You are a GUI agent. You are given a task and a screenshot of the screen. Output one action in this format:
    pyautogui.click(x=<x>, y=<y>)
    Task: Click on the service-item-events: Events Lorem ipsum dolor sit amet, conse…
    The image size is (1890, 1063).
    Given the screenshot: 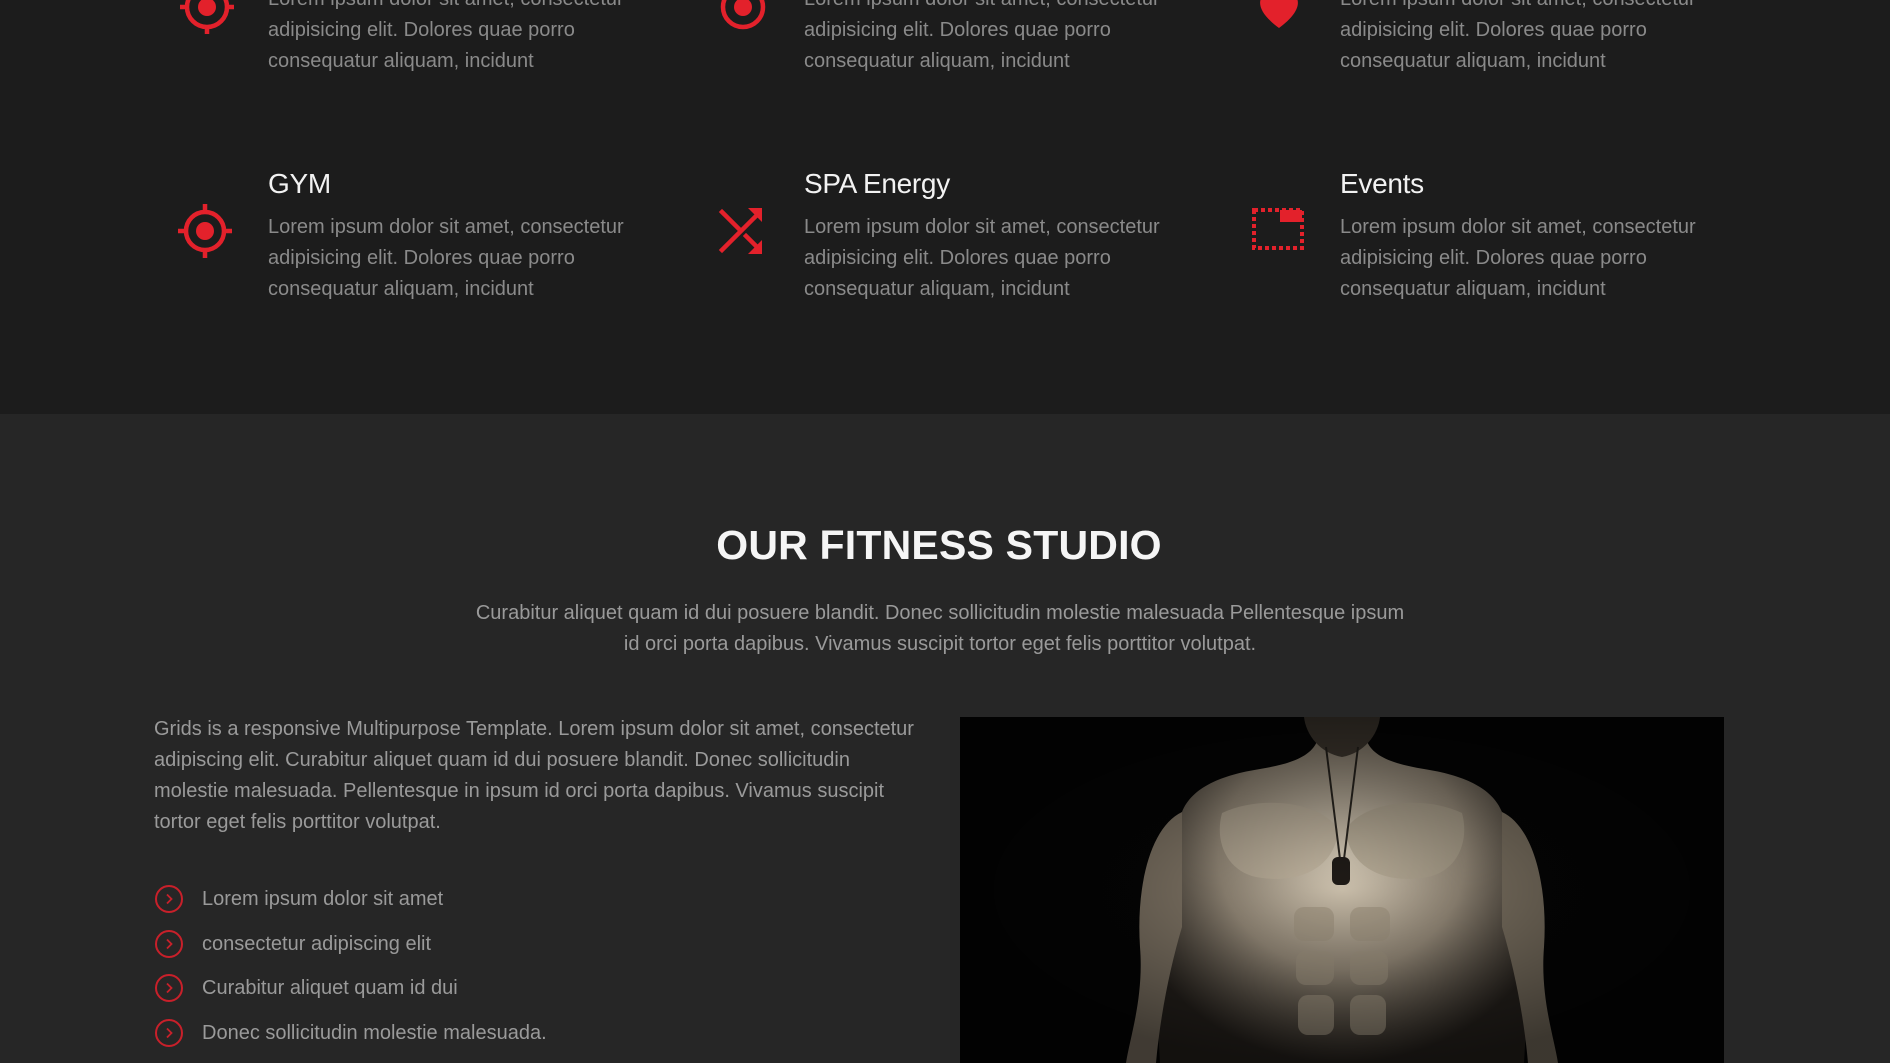 What is the action you would take?
    pyautogui.click(x=1473, y=266)
    